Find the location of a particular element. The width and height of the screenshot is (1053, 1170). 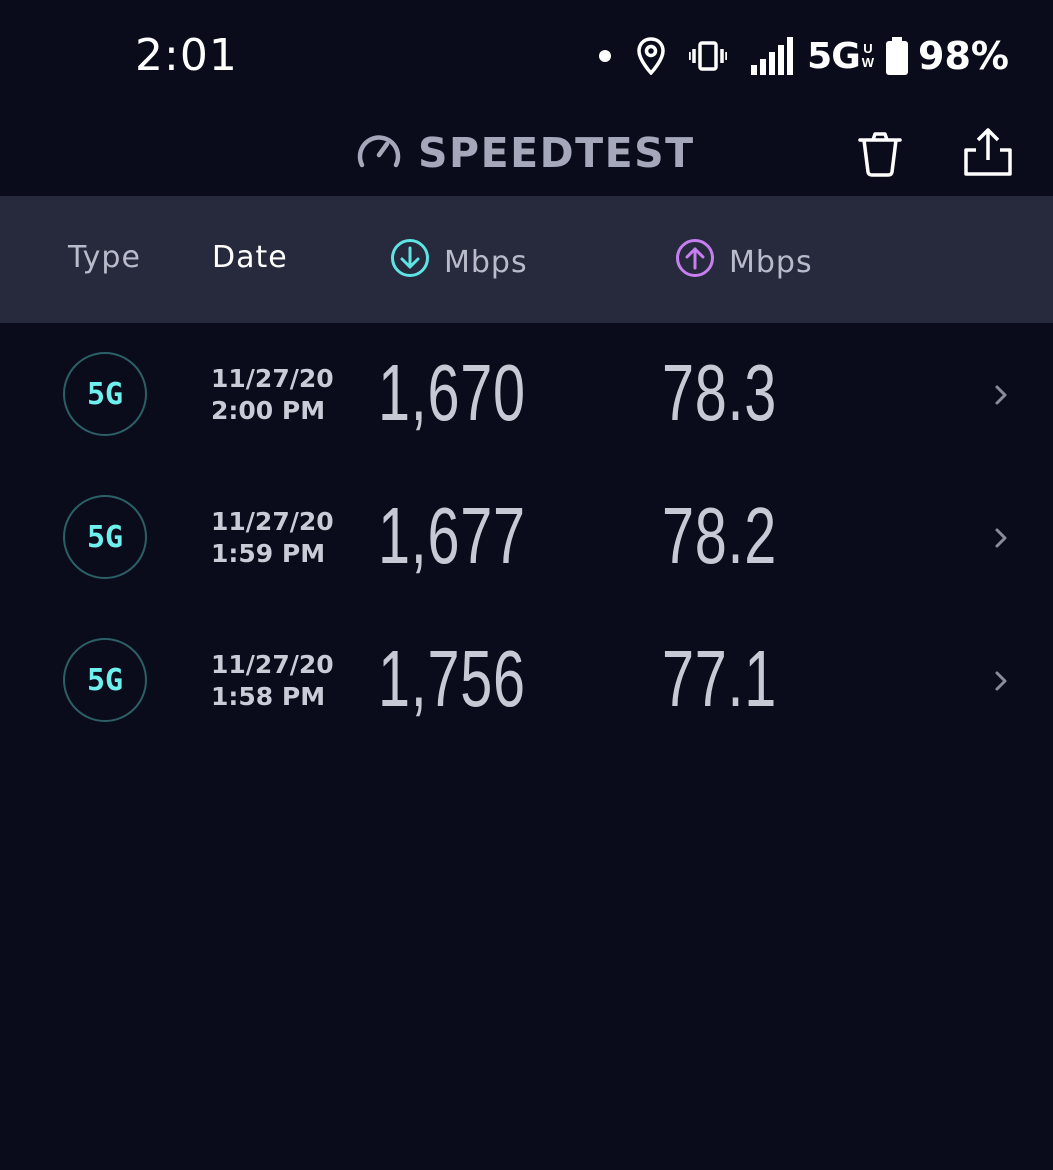

column-header-date: Date is located at coordinates (250, 257).